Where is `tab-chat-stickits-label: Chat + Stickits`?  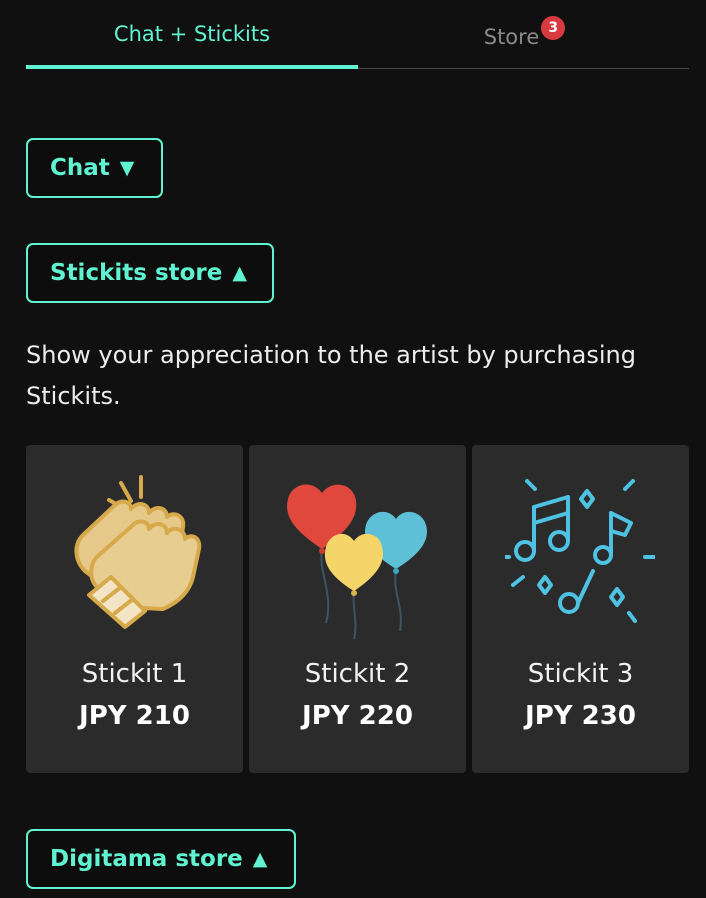
tab-chat-stickits-label: Chat + Stickits is located at coordinates (192, 34).